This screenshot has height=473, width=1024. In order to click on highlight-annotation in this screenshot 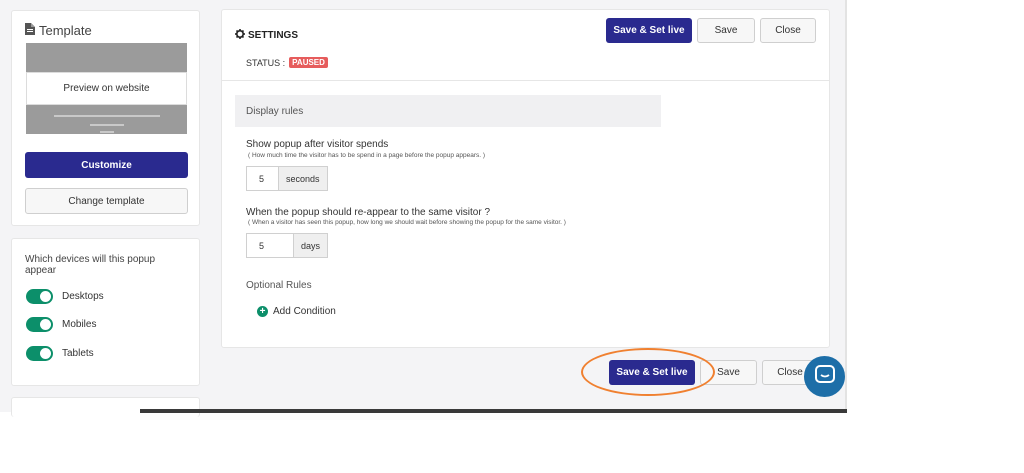, I will do `click(648, 372)`.